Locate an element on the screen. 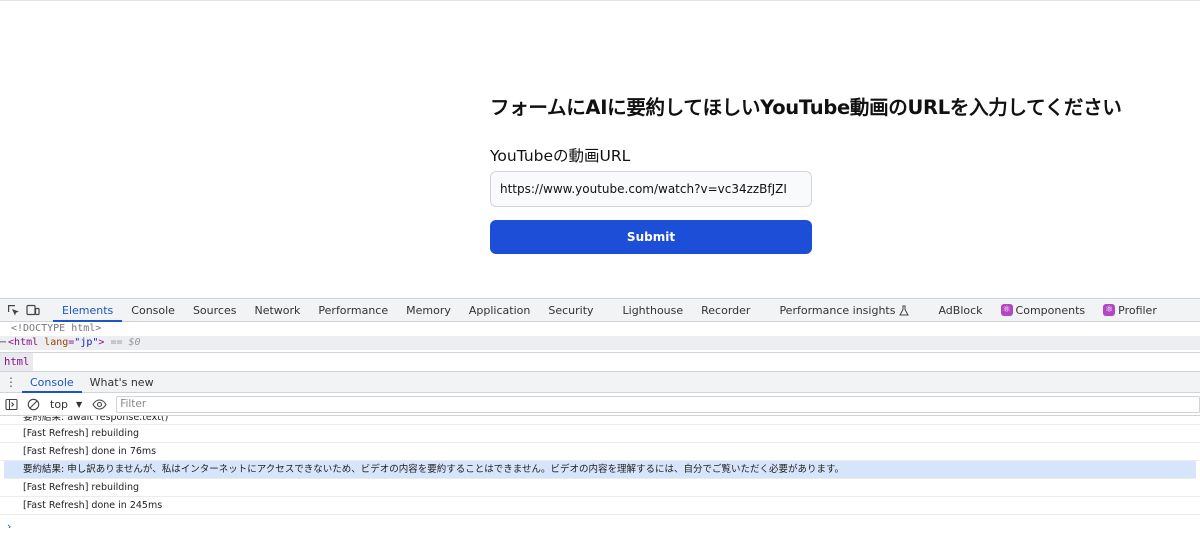 This screenshot has height=550, width=1200. console-message: [Fast Refresh] done in 245ms is located at coordinates (600, 506).